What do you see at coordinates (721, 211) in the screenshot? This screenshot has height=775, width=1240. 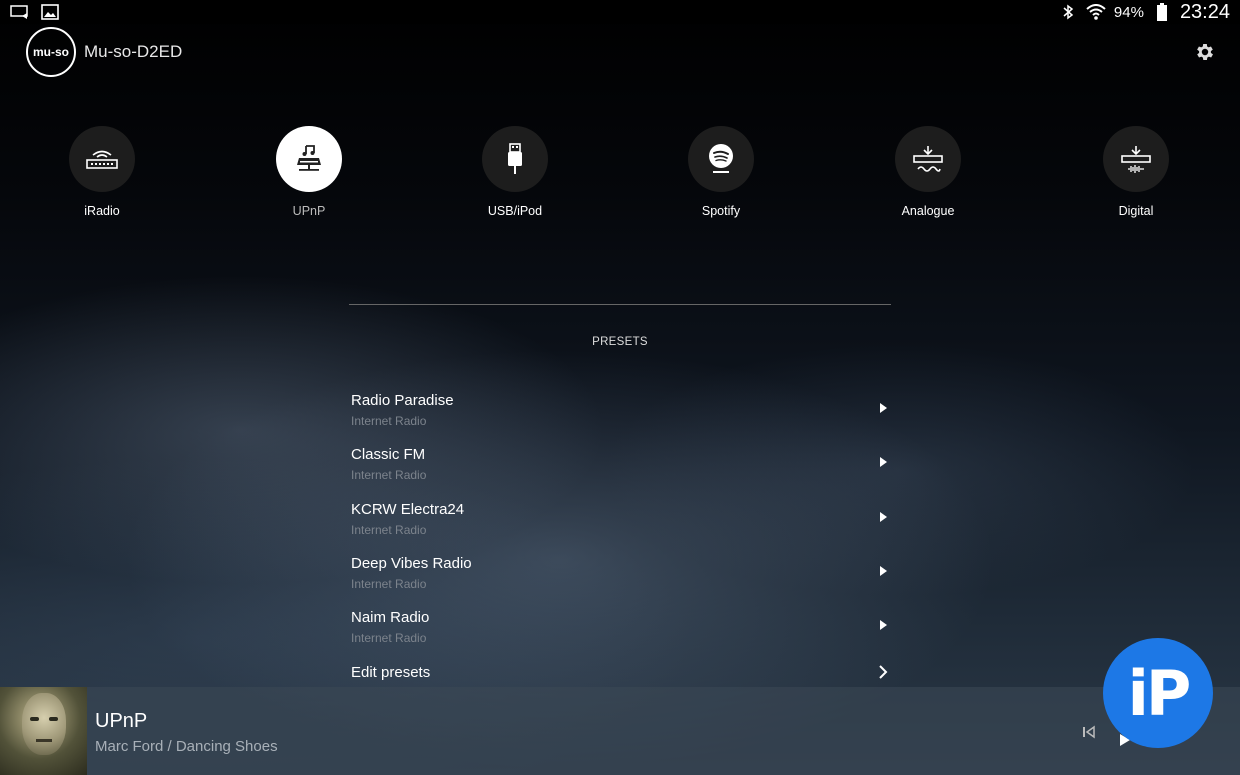 I see `source-label: Spotify` at bounding box center [721, 211].